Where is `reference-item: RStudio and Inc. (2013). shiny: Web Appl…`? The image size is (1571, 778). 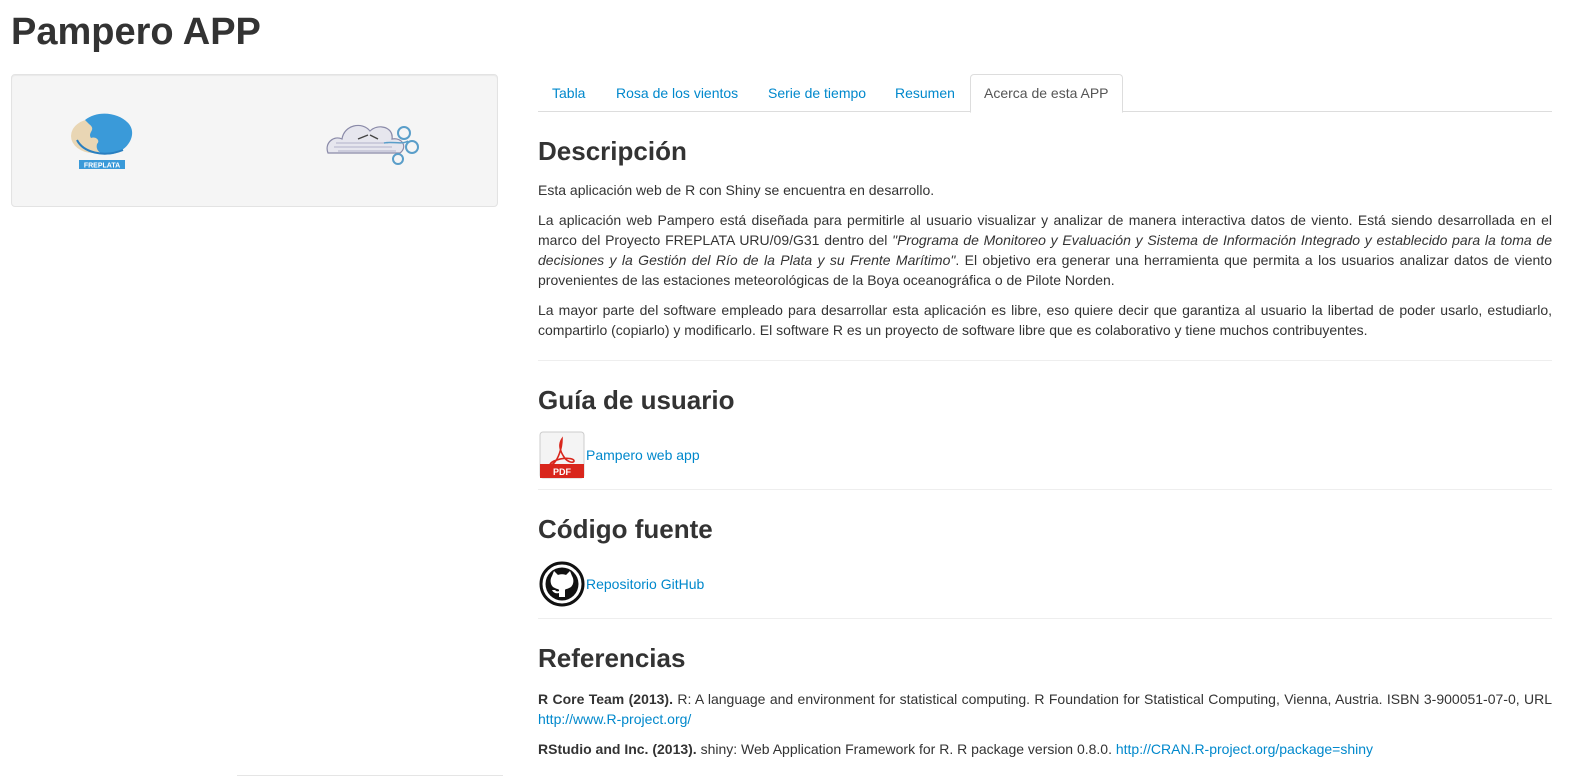 reference-item: RStudio and Inc. (2013). shiny: Web Appl… is located at coordinates (1045, 749).